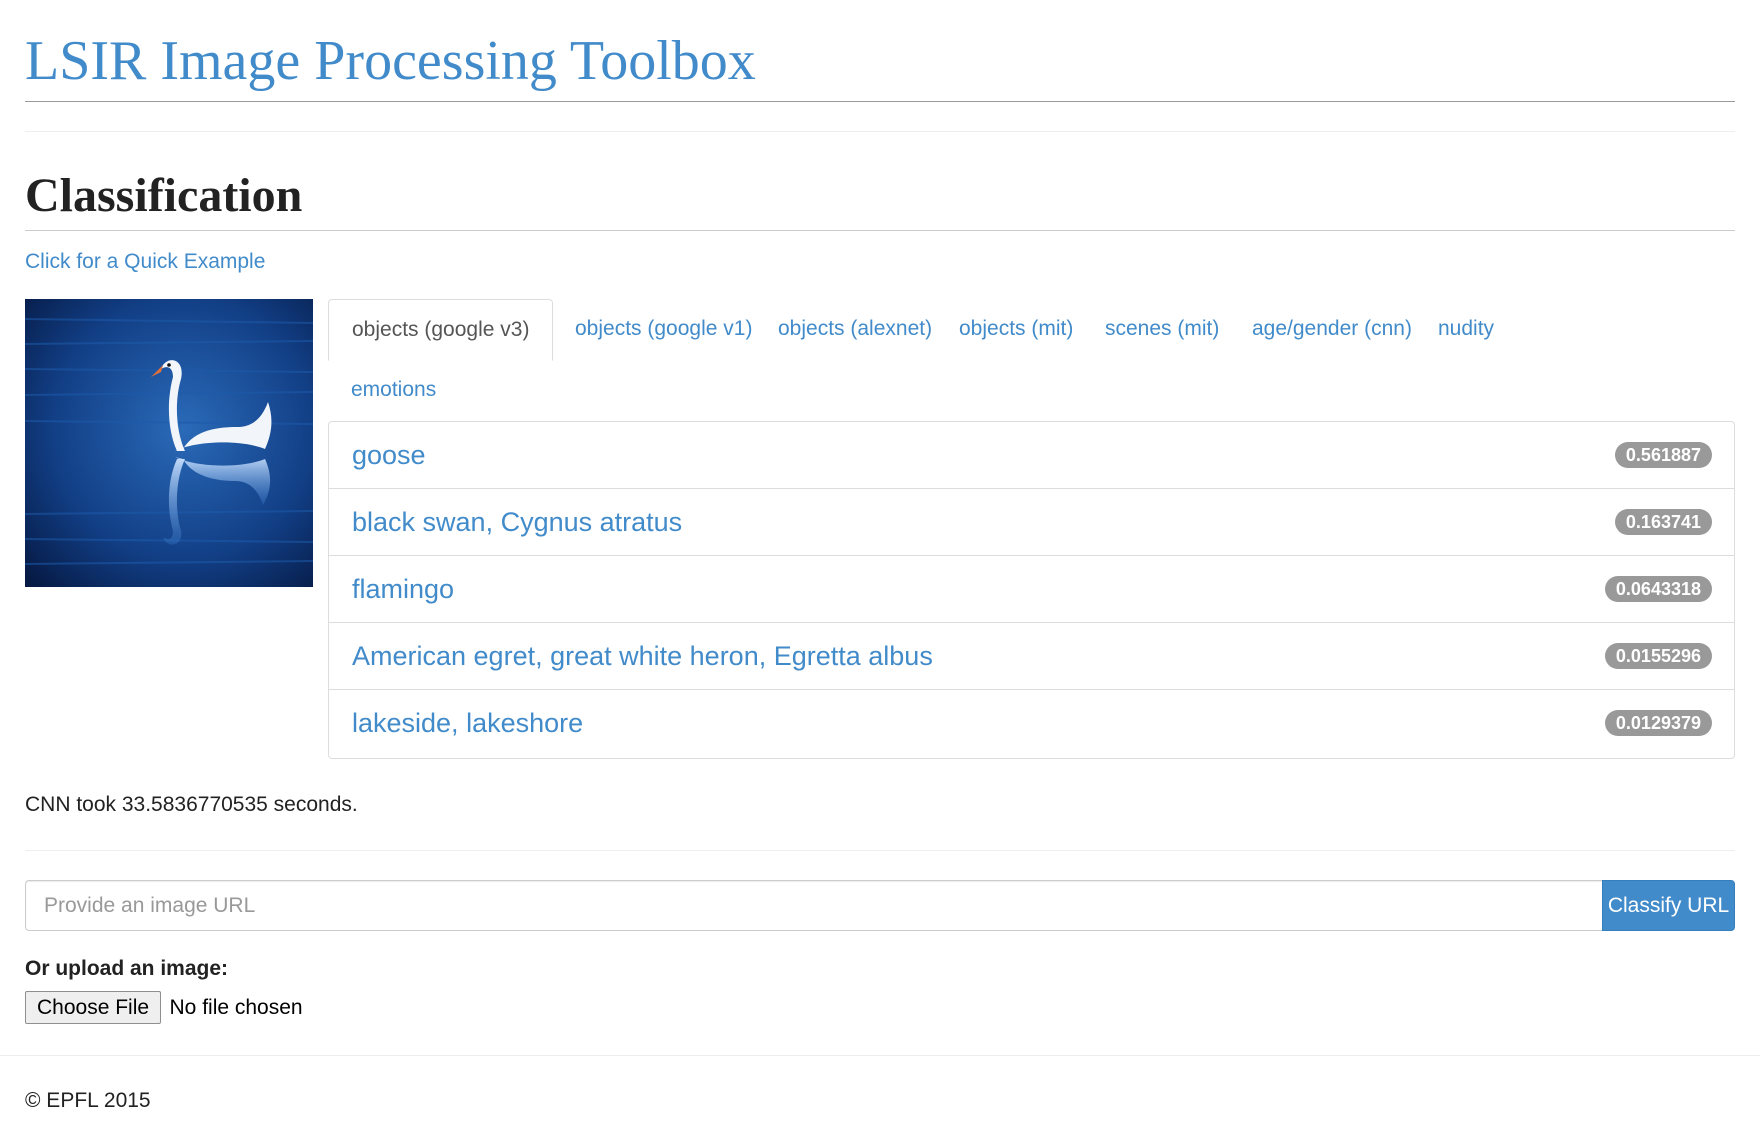 This screenshot has height=1121, width=1760. I want to click on result-label: goose, so click(389, 455).